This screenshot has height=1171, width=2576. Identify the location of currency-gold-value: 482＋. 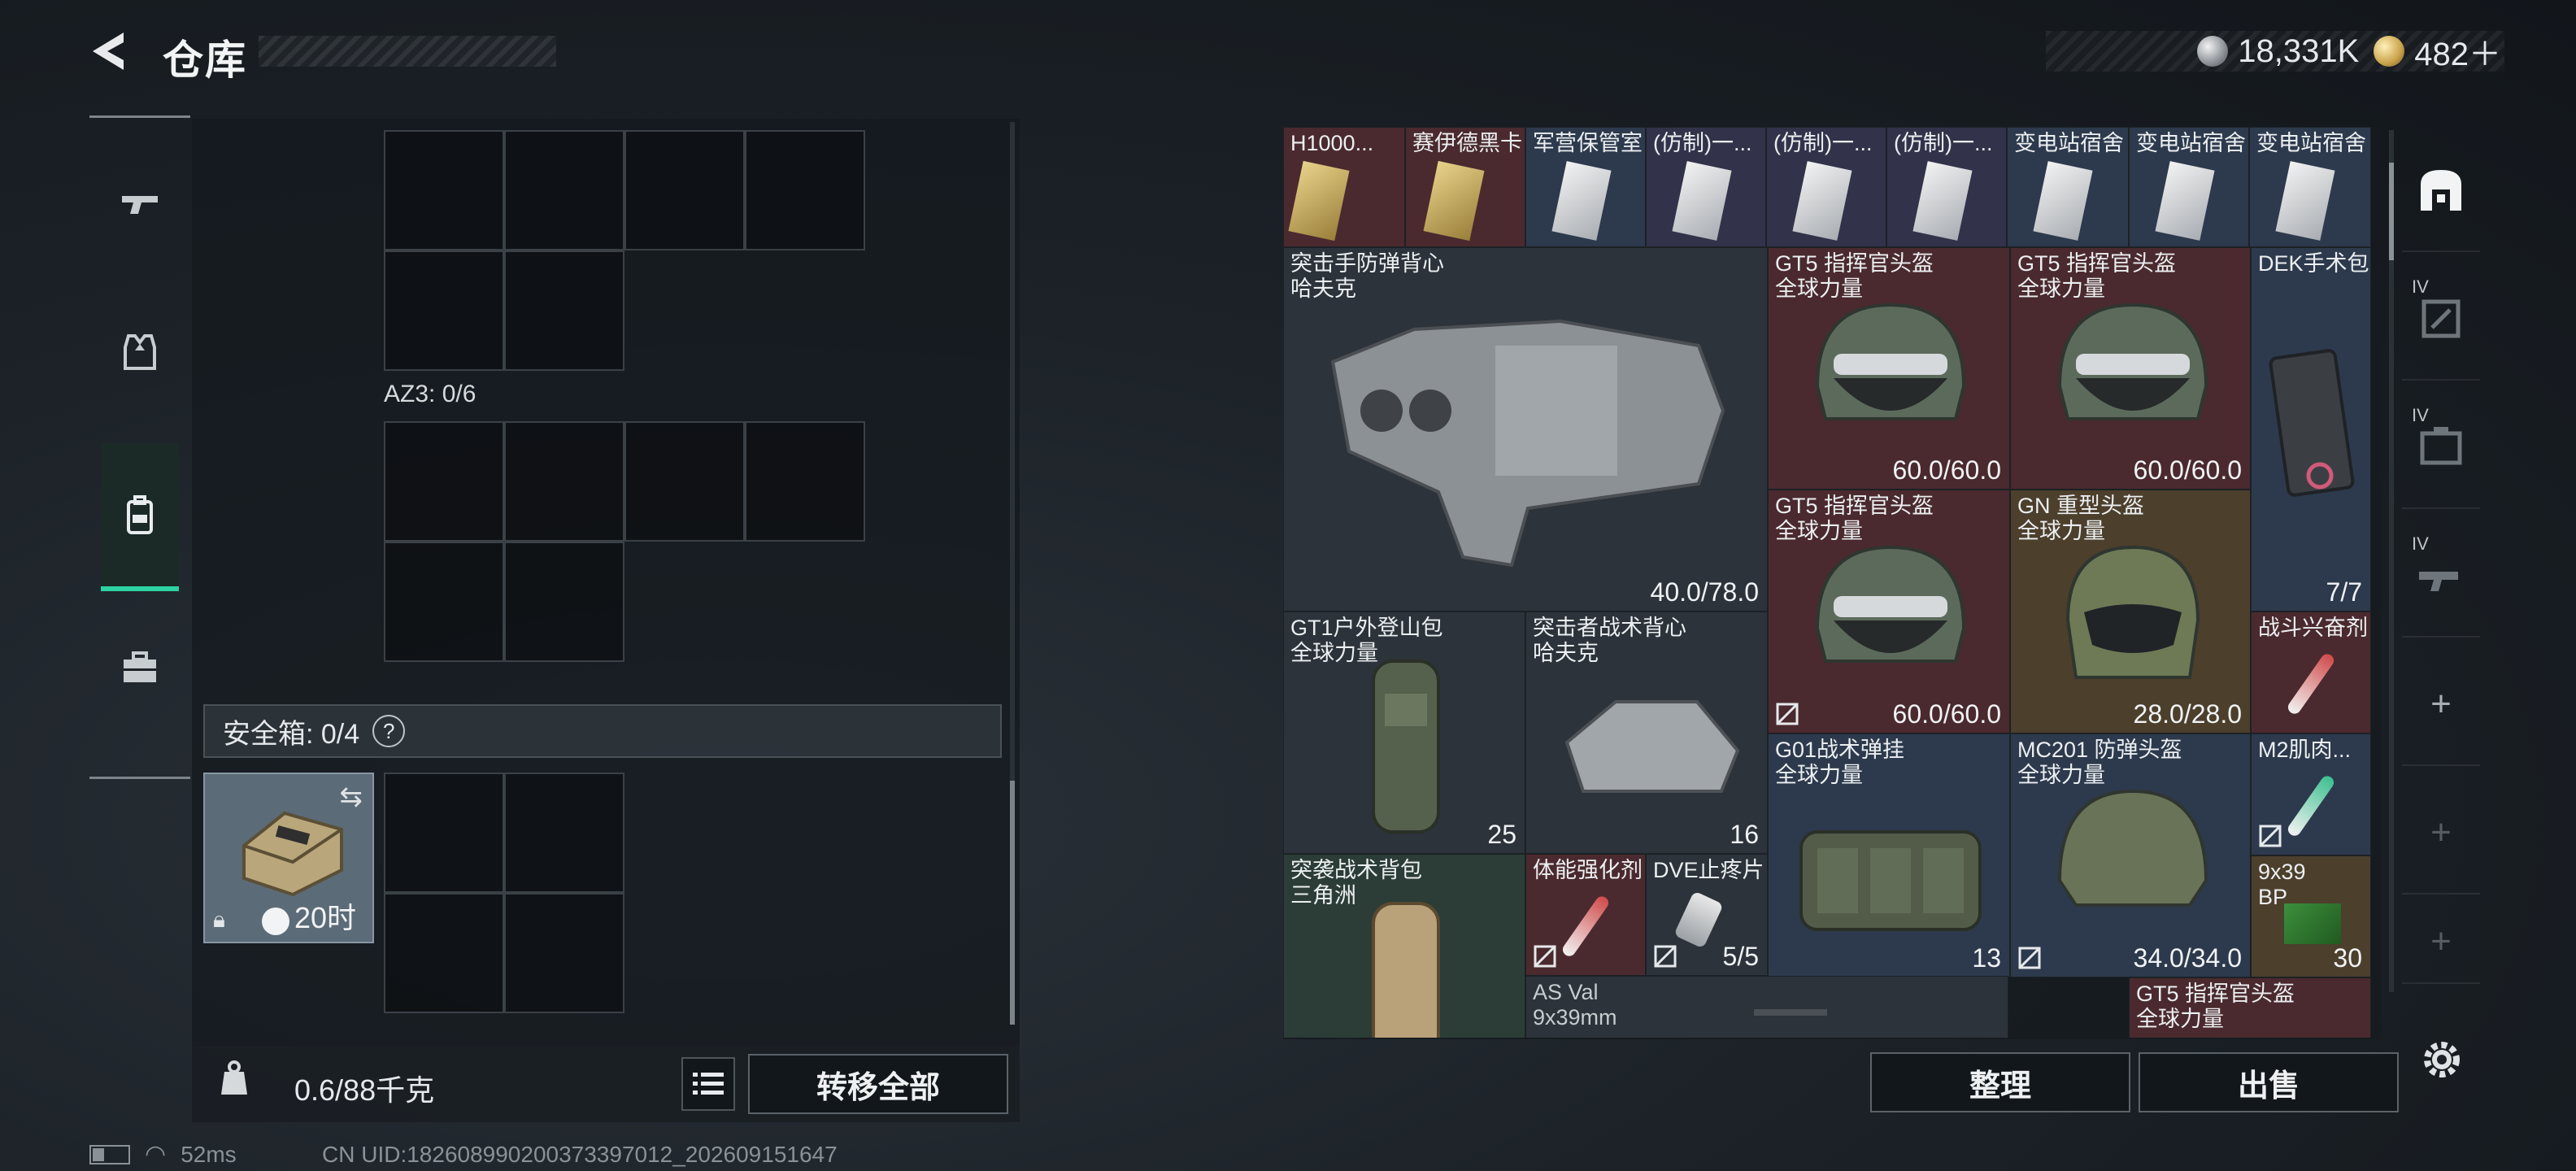
(2458, 54).